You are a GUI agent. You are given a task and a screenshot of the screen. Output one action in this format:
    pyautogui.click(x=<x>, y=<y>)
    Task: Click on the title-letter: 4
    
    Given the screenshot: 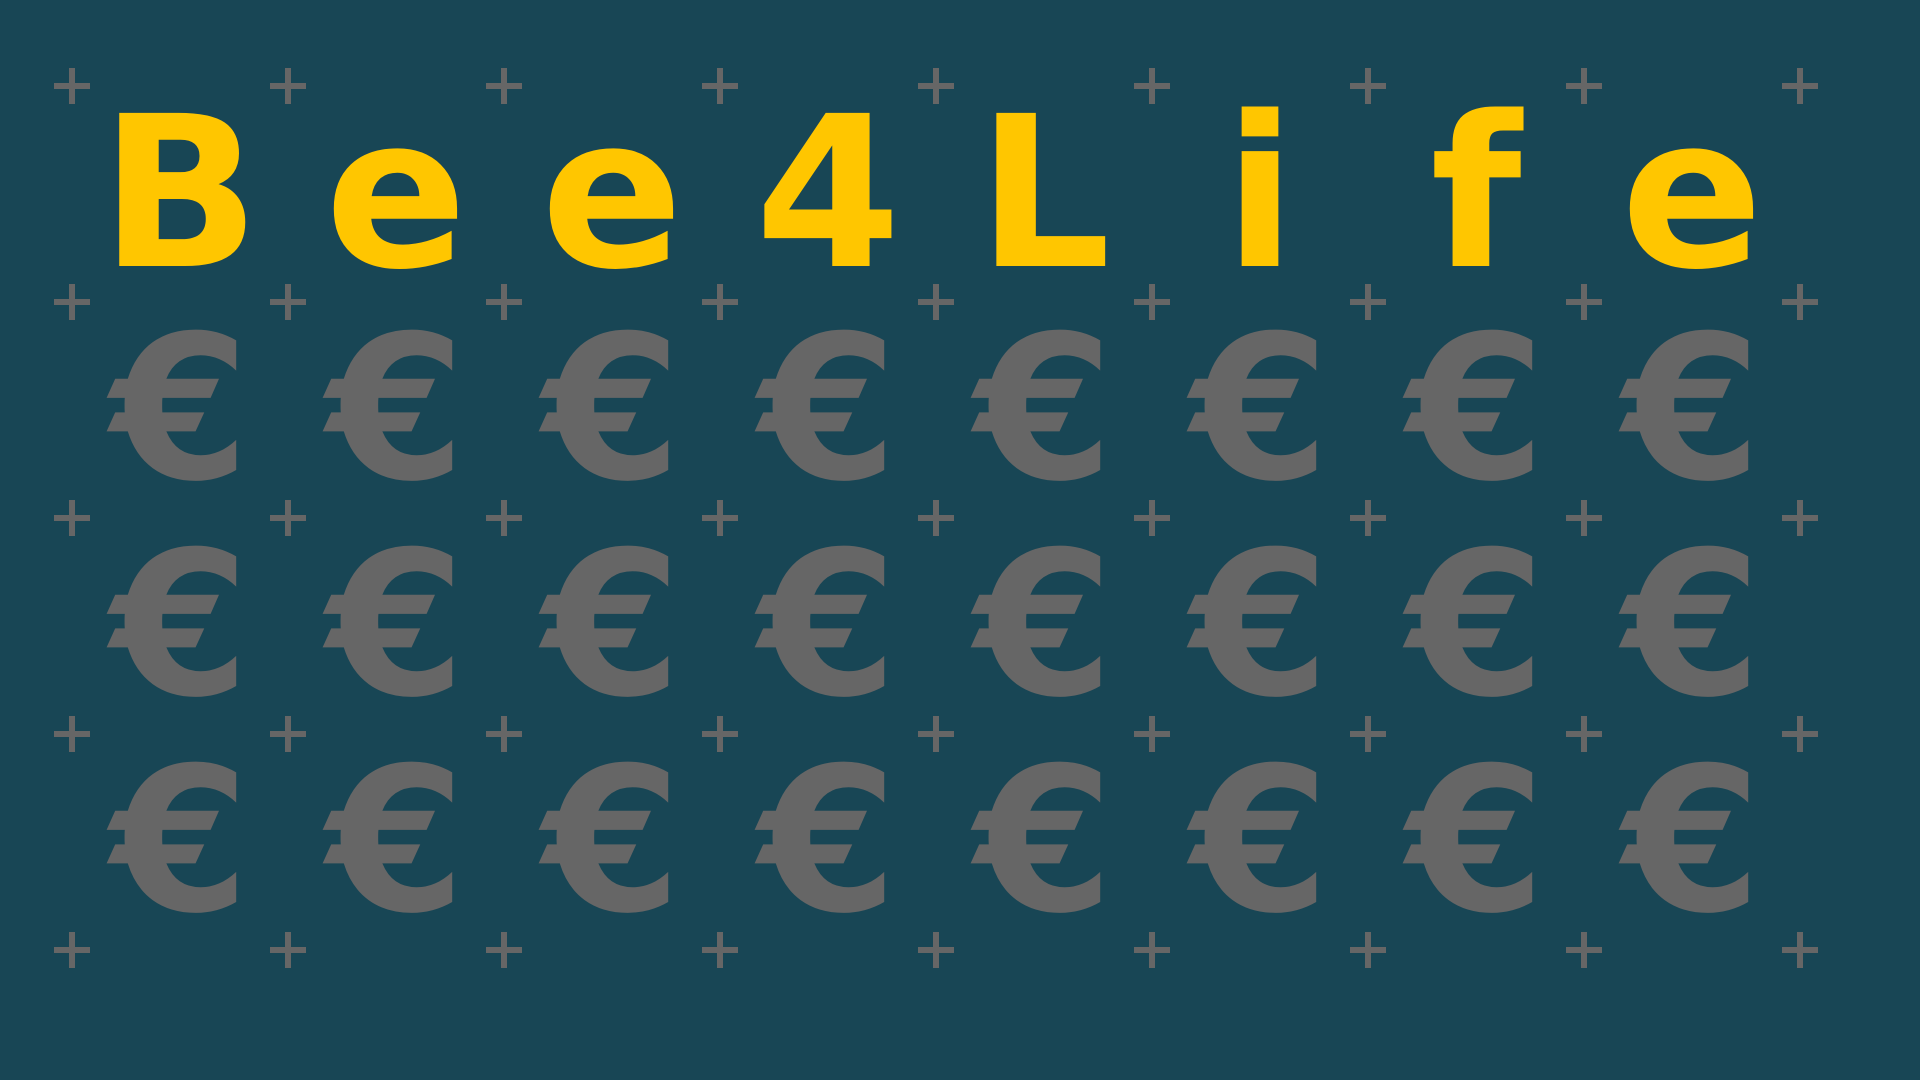 What is the action you would take?
    pyautogui.click(x=828, y=193)
    